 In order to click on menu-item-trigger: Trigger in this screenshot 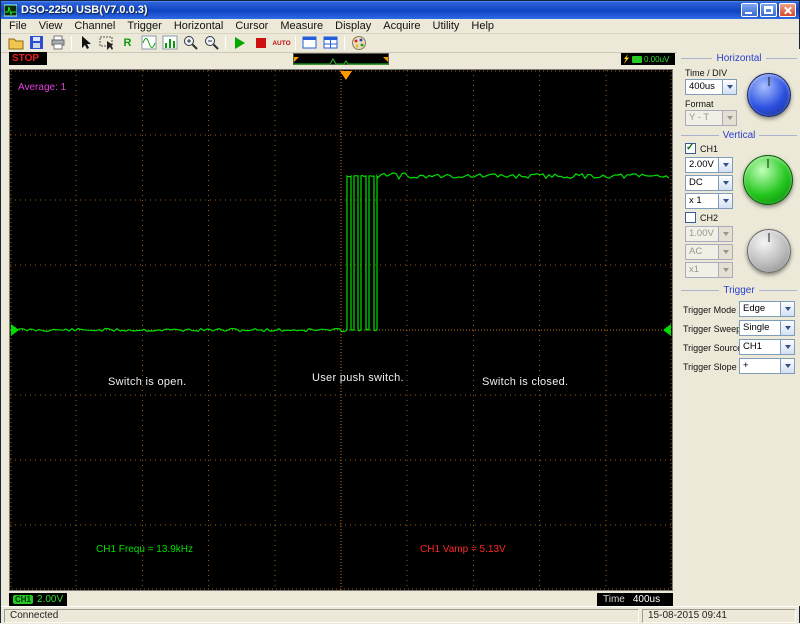, I will do `click(144, 26)`.